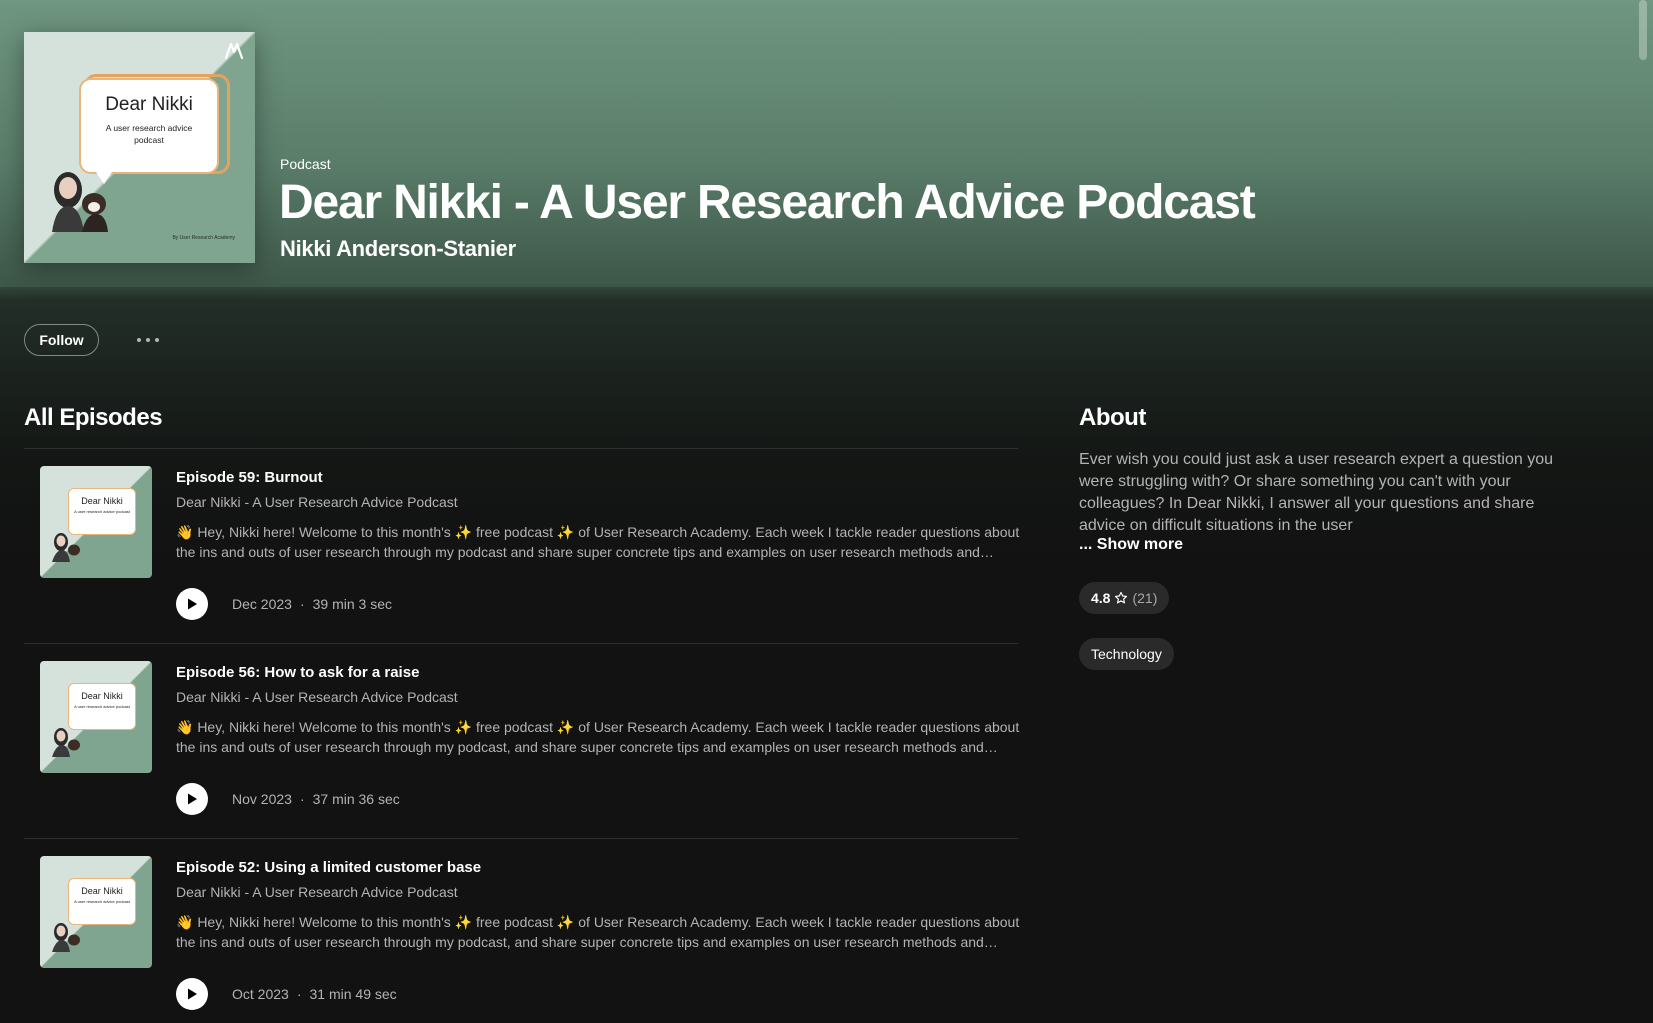  I want to click on episode-duration: 31 min 49 sec, so click(353, 994).